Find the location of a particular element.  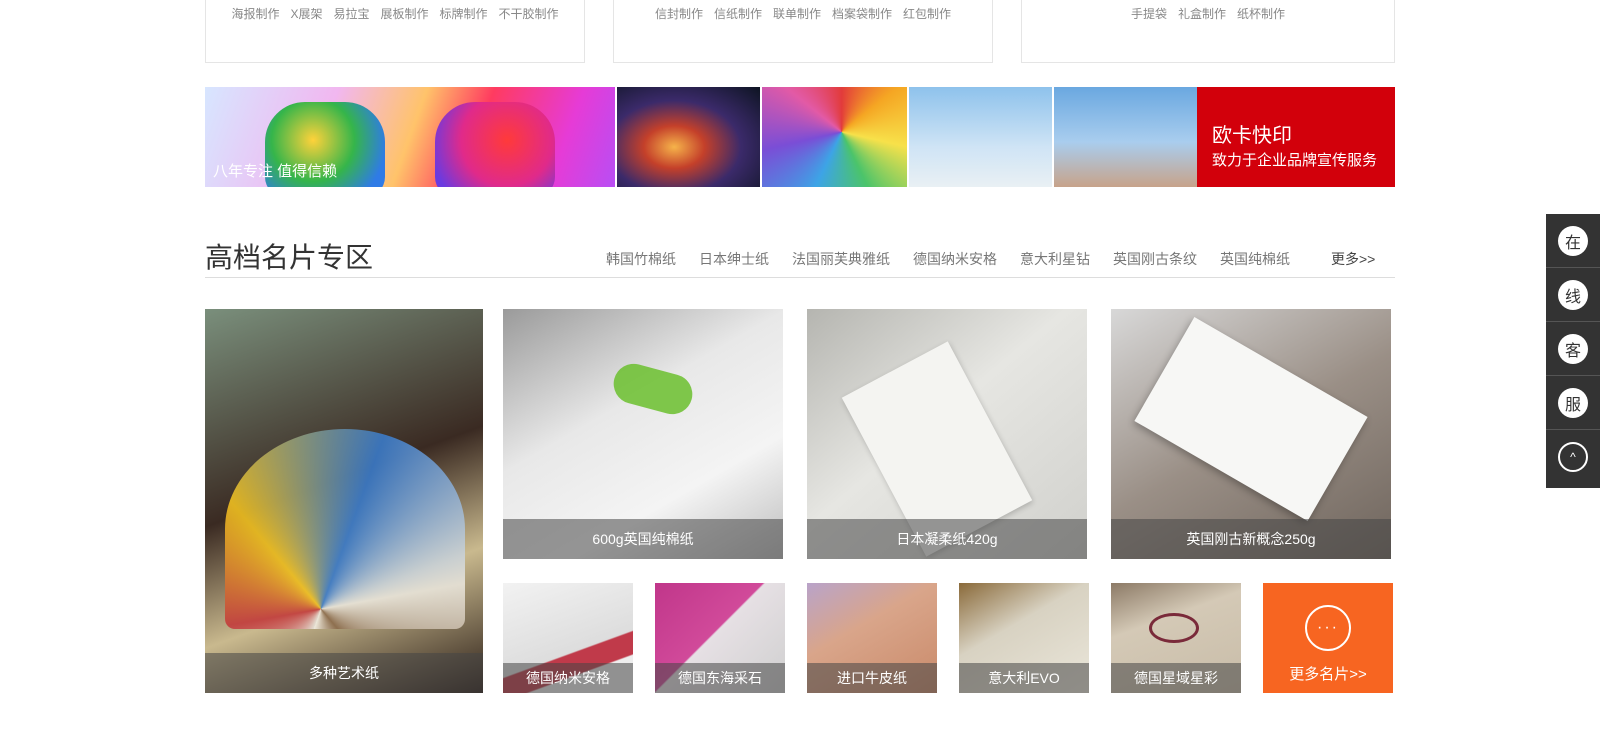

more-cards-button: ··· 更多名片>> is located at coordinates (1328, 638).